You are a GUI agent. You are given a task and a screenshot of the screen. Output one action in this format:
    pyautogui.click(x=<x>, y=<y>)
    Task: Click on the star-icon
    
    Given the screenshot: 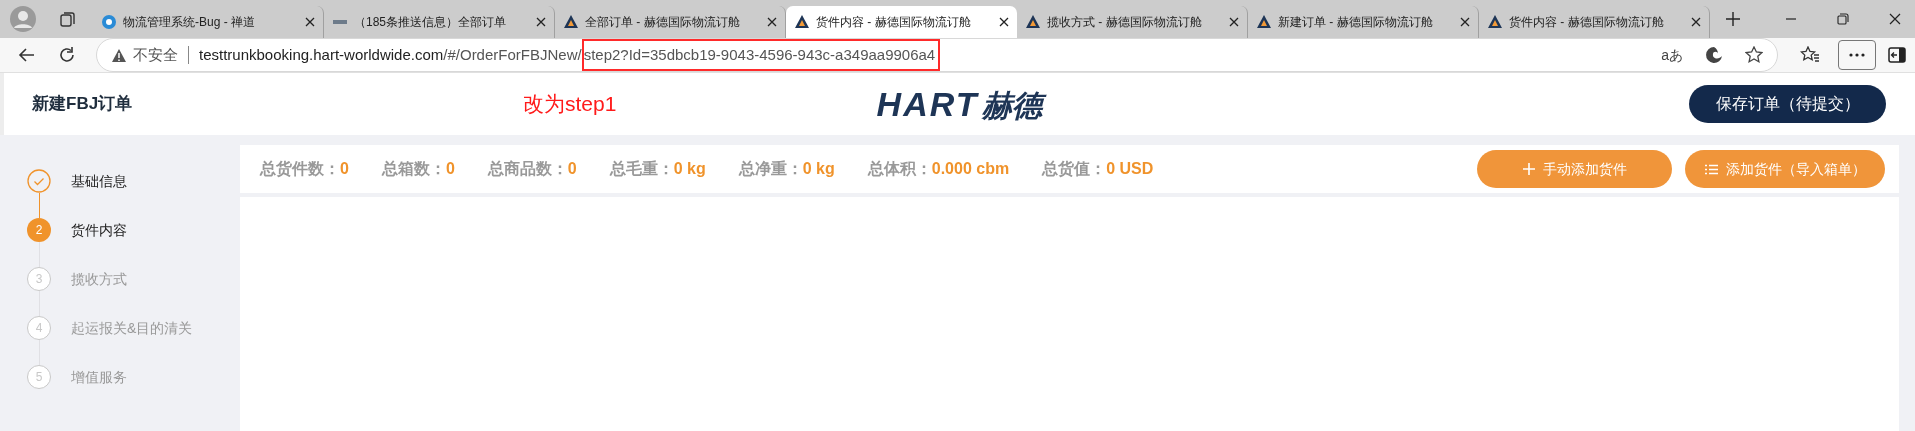 What is the action you would take?
    pyautogui.click(x=1754, y=55)
    